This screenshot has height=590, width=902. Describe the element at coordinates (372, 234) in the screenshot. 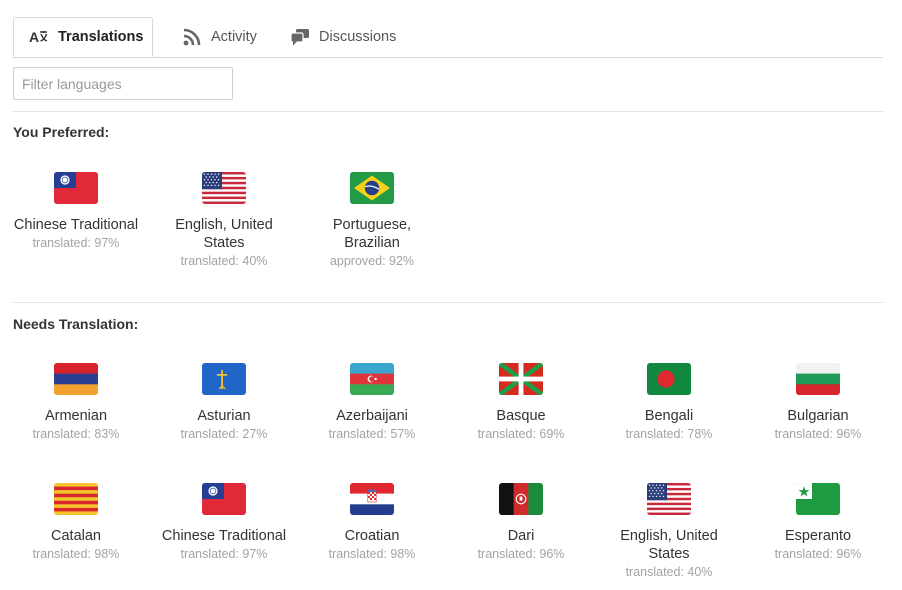

I see `language-name: Portuguese, Brazilian` at that location.